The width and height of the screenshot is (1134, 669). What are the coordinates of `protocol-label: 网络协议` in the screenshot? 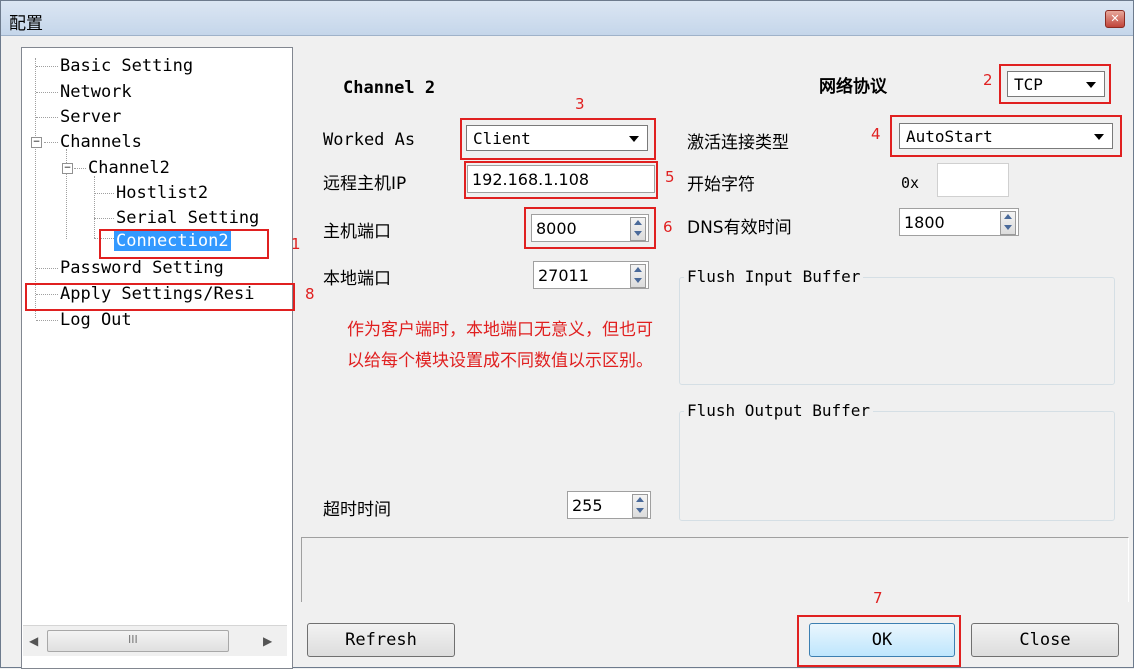 It's located at (853, 87).